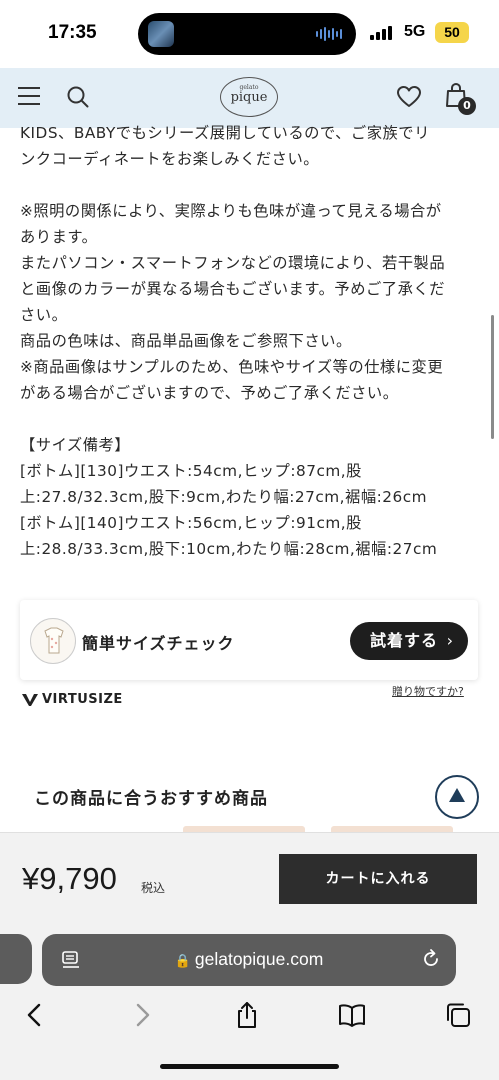 The height and width of the screenshot is (1080, 499). What do you see at coordinates (450, 640) in the screenshot?
I see `chevron-right-icon: ›` at bounding box center [450, 640].